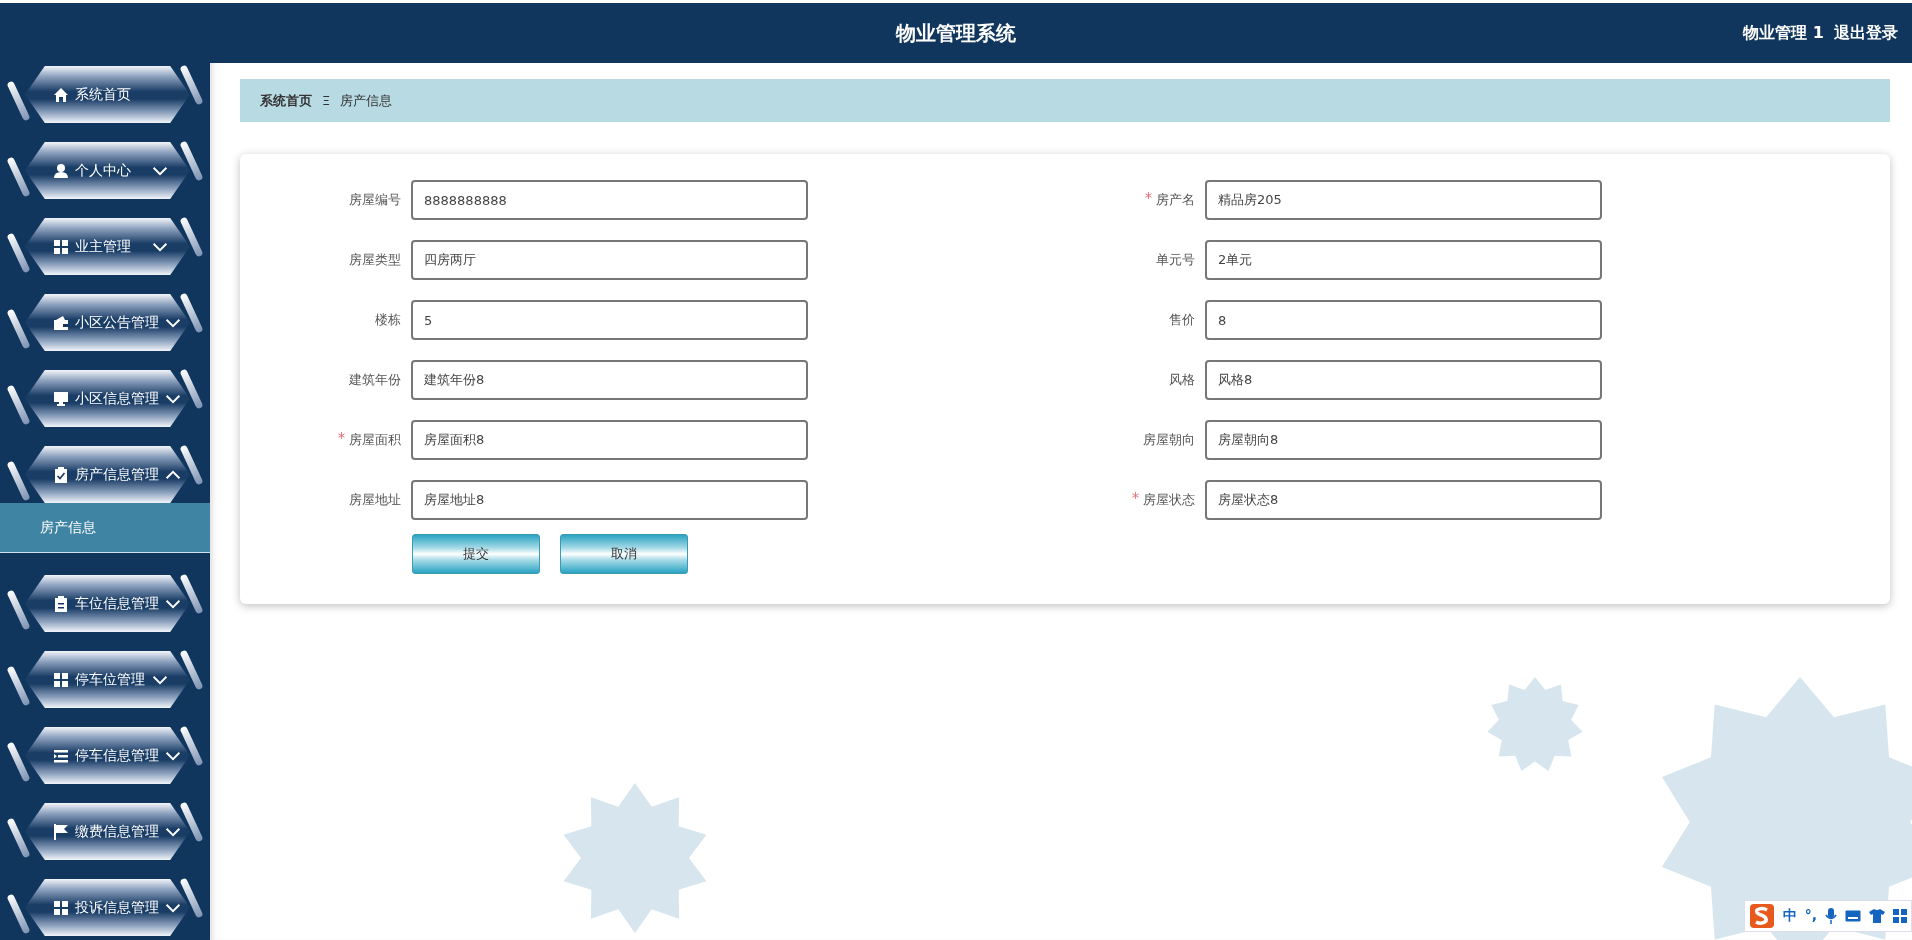  I want to click on field-label: 房屋类型, so click(375, 260).